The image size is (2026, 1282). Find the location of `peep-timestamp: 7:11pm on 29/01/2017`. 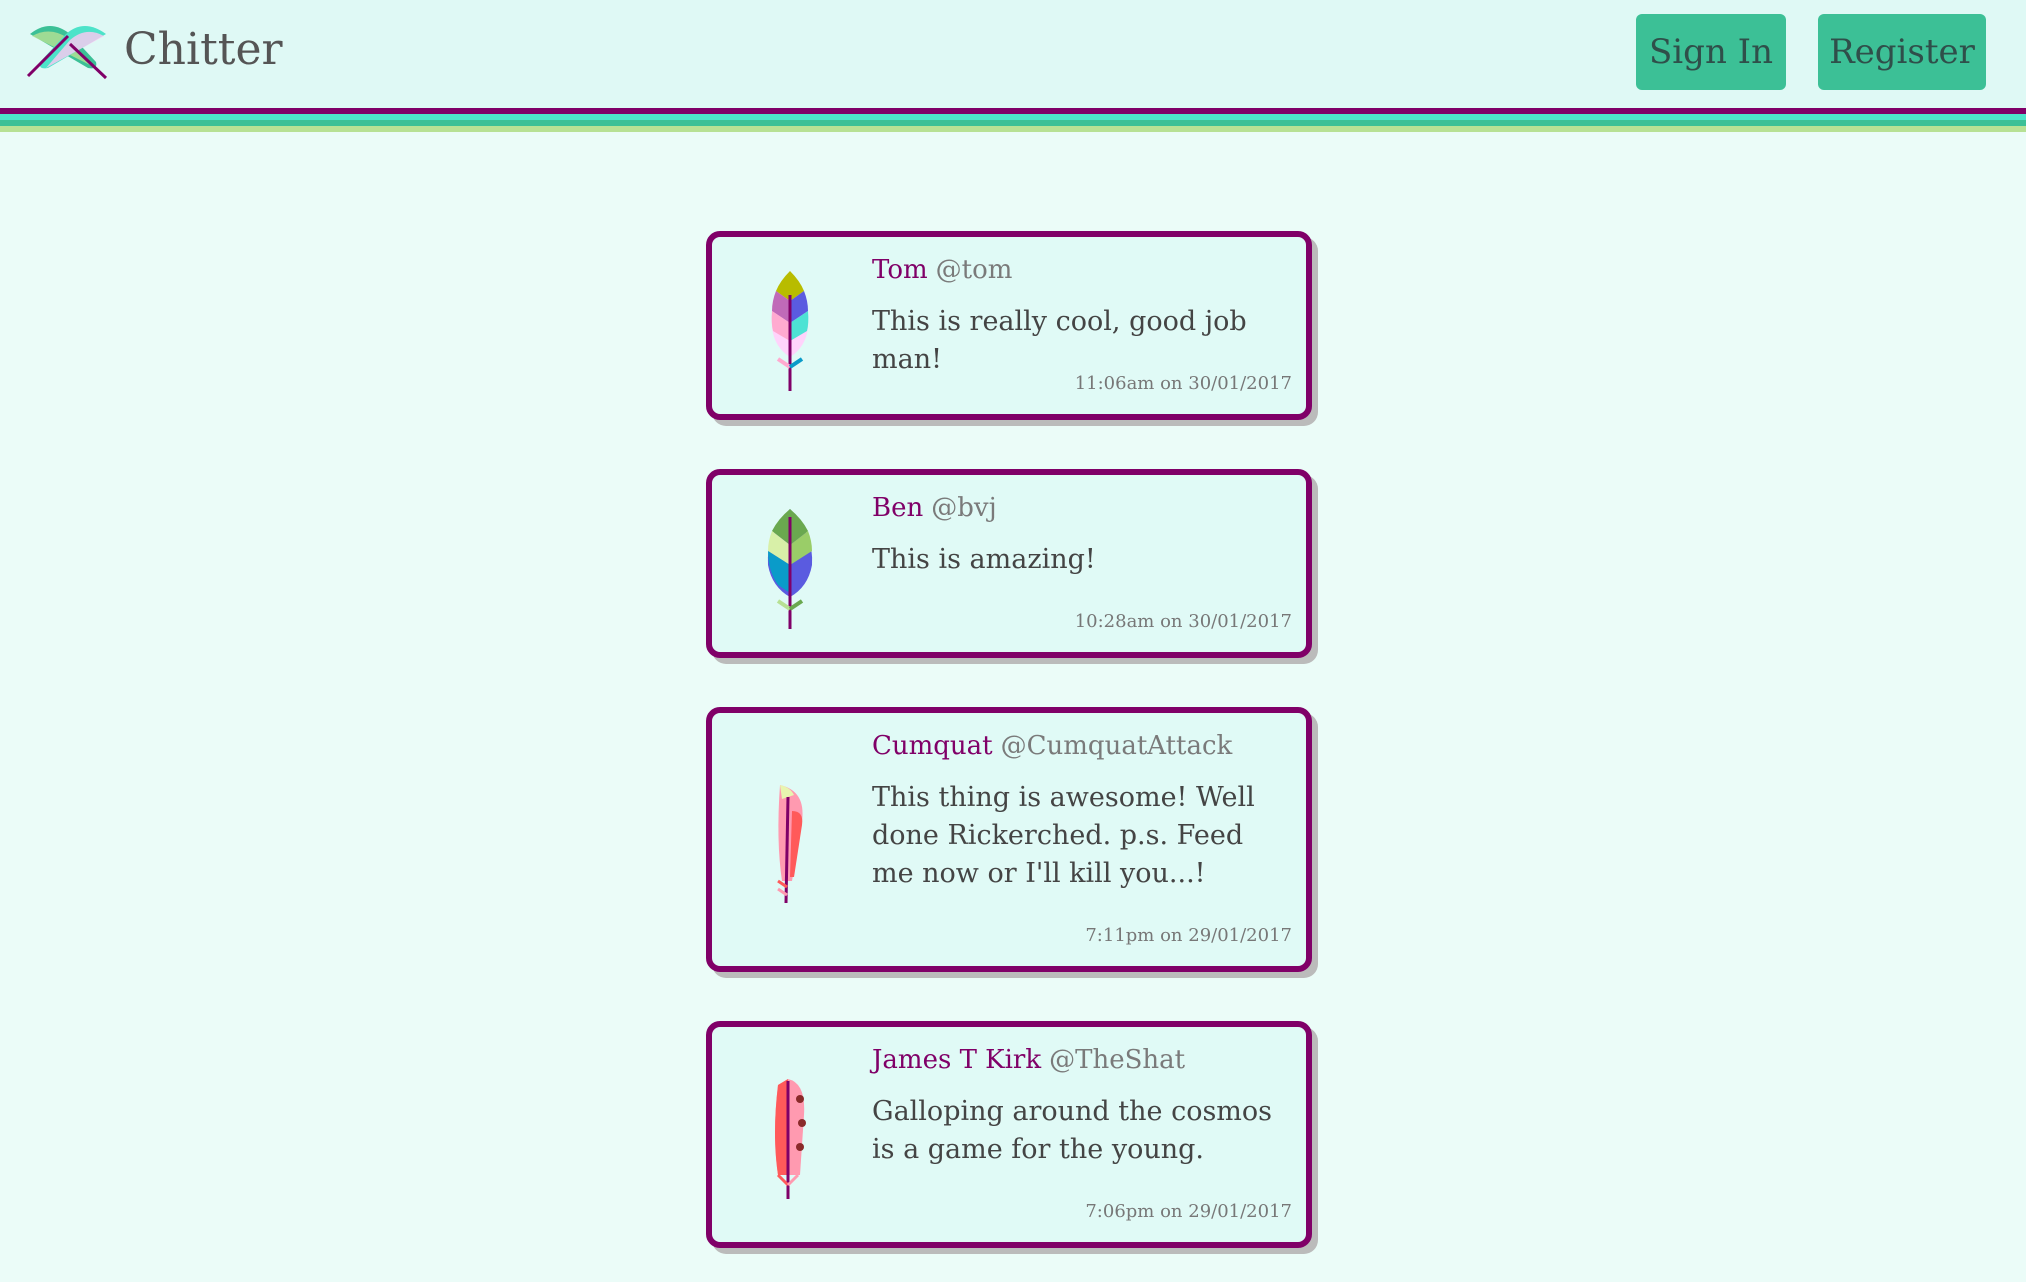

peep-timestamp: 7:11pm on 29/01/2017 is located at coordinates (1188, 935).